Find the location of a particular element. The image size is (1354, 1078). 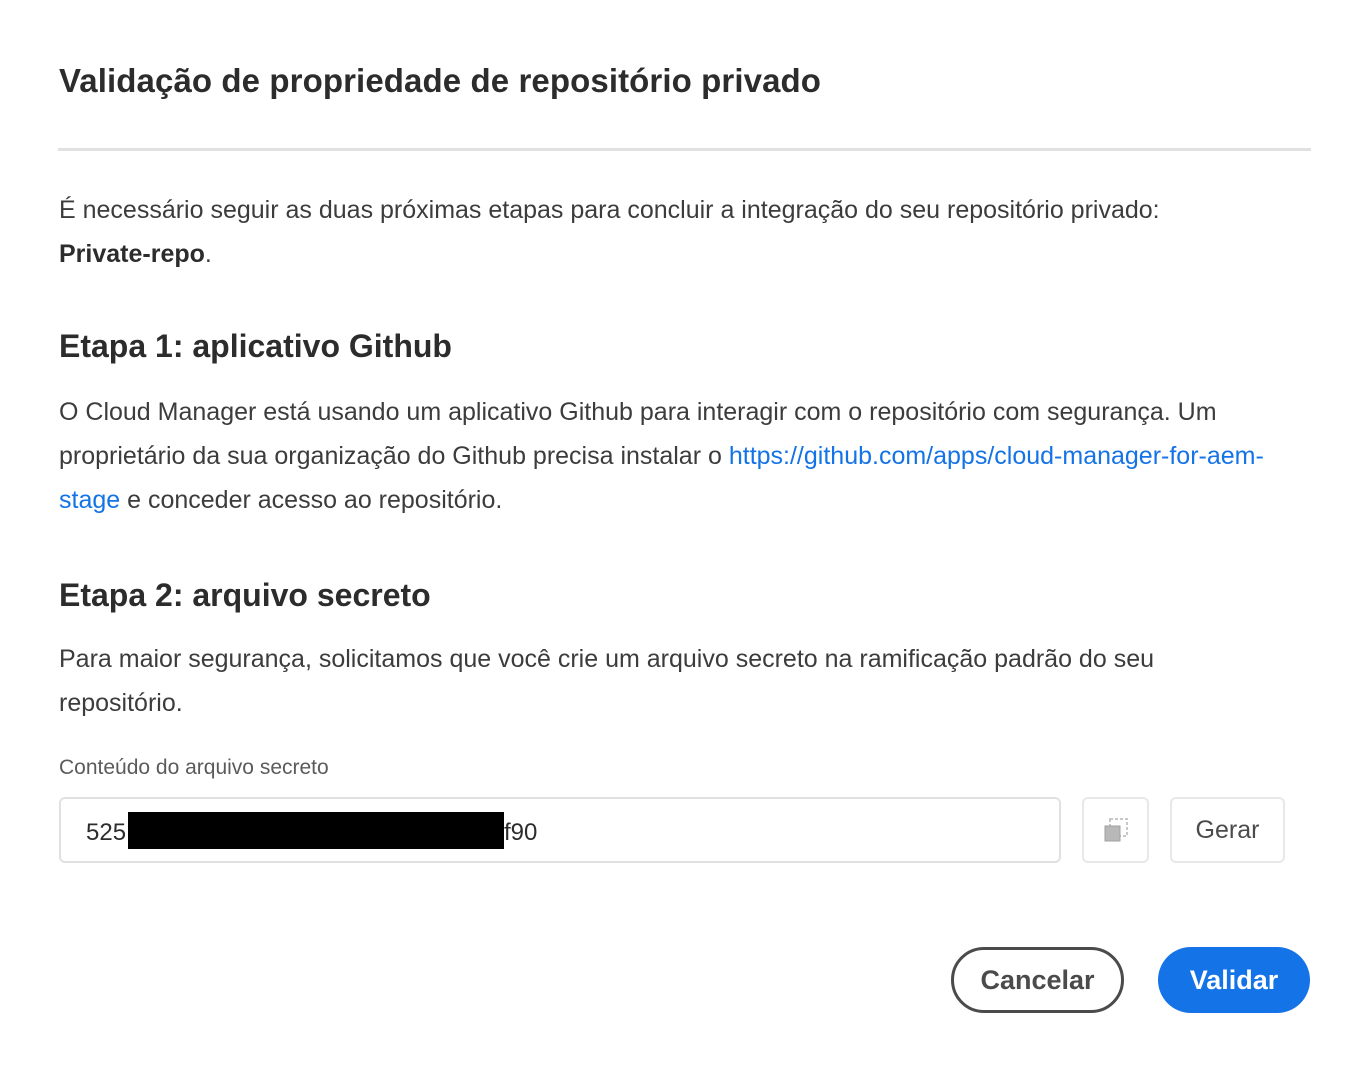

cancel-button: Cancelar is located at coordinates (1037, 980).